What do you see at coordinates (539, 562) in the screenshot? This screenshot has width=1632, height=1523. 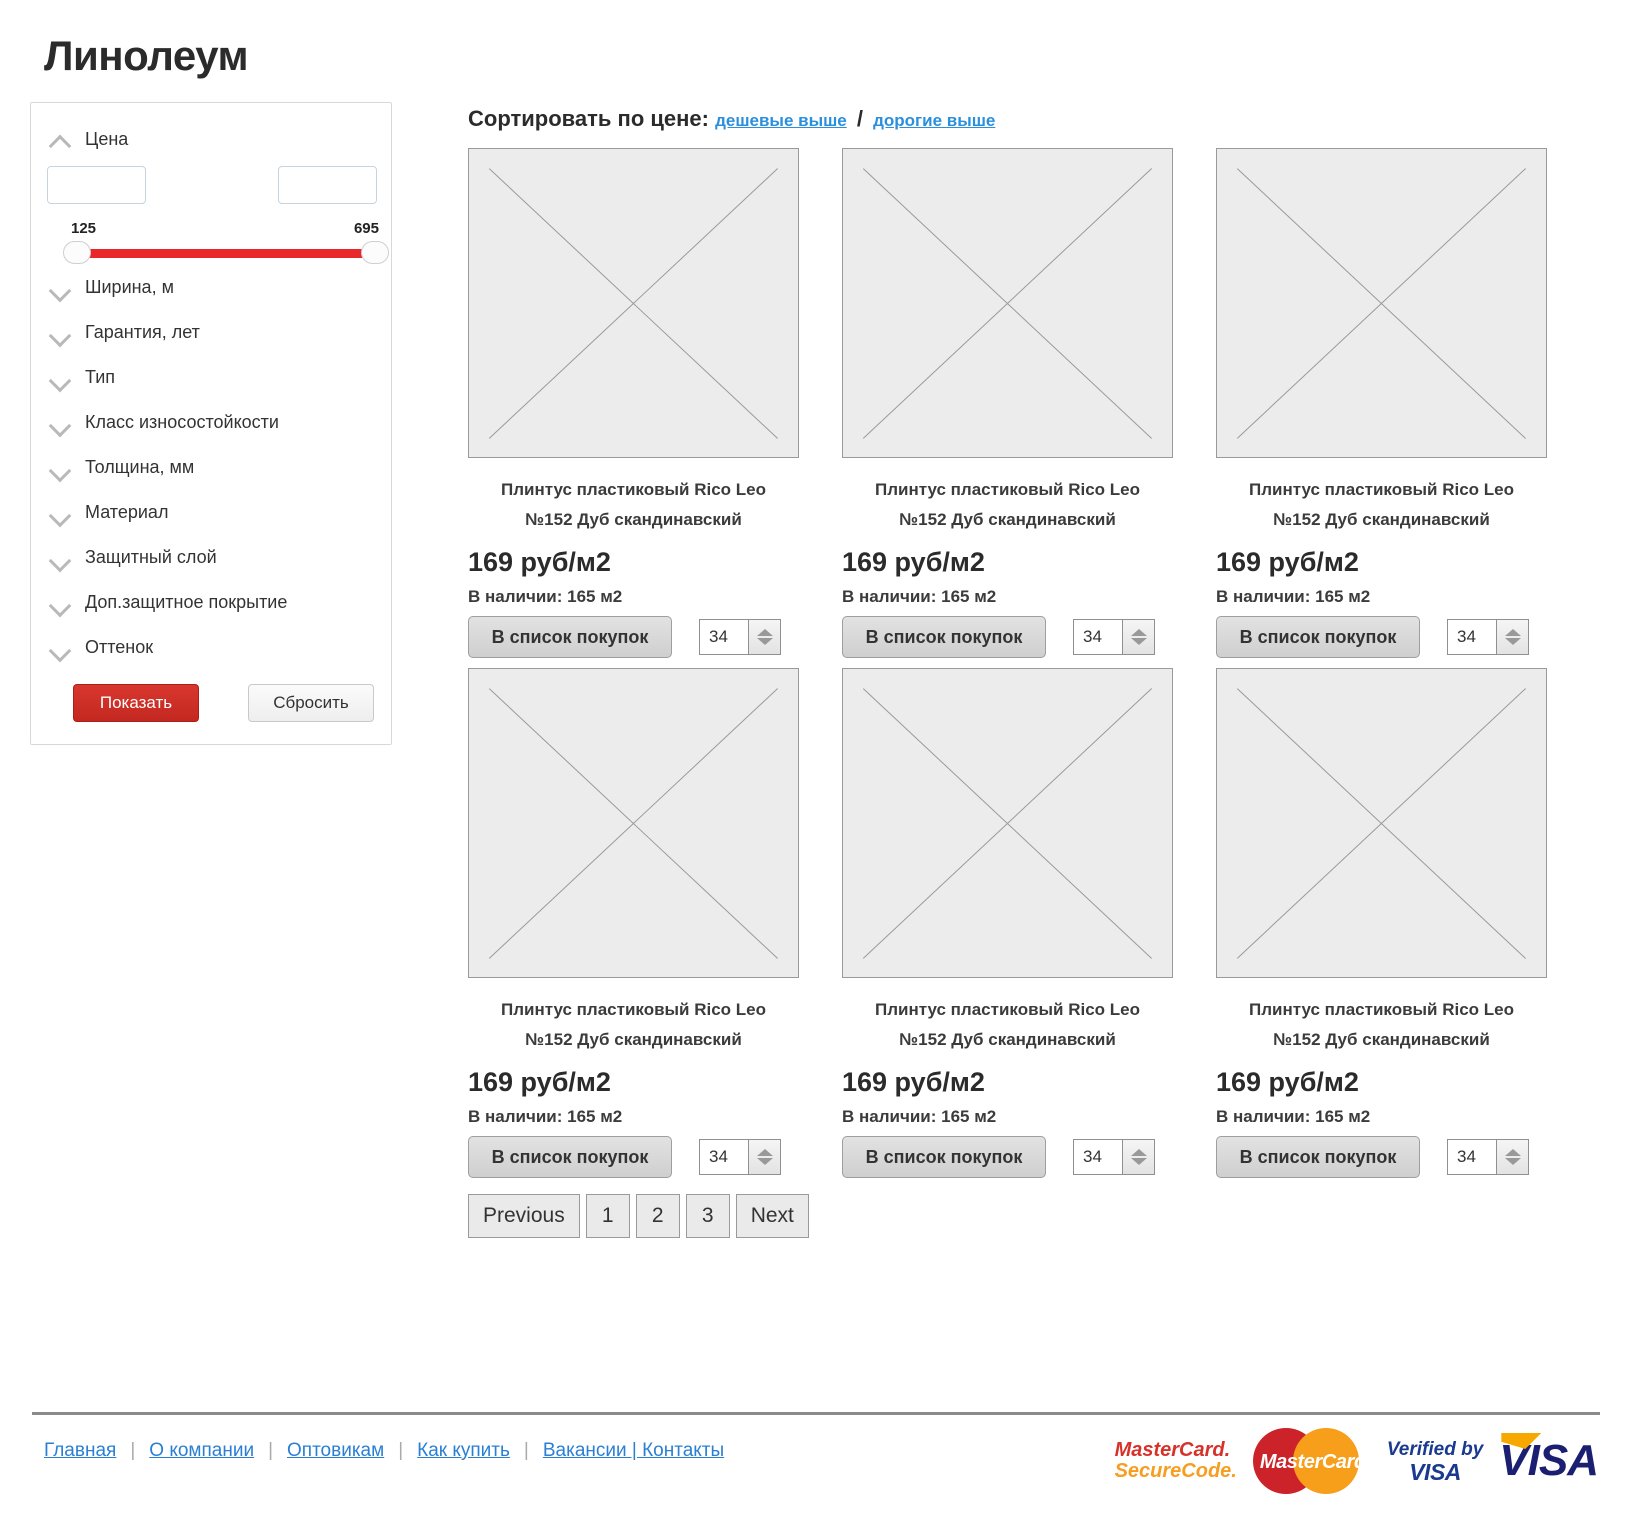 I see `product-price: 169 руб/м2` at bounding box center [539, 562].